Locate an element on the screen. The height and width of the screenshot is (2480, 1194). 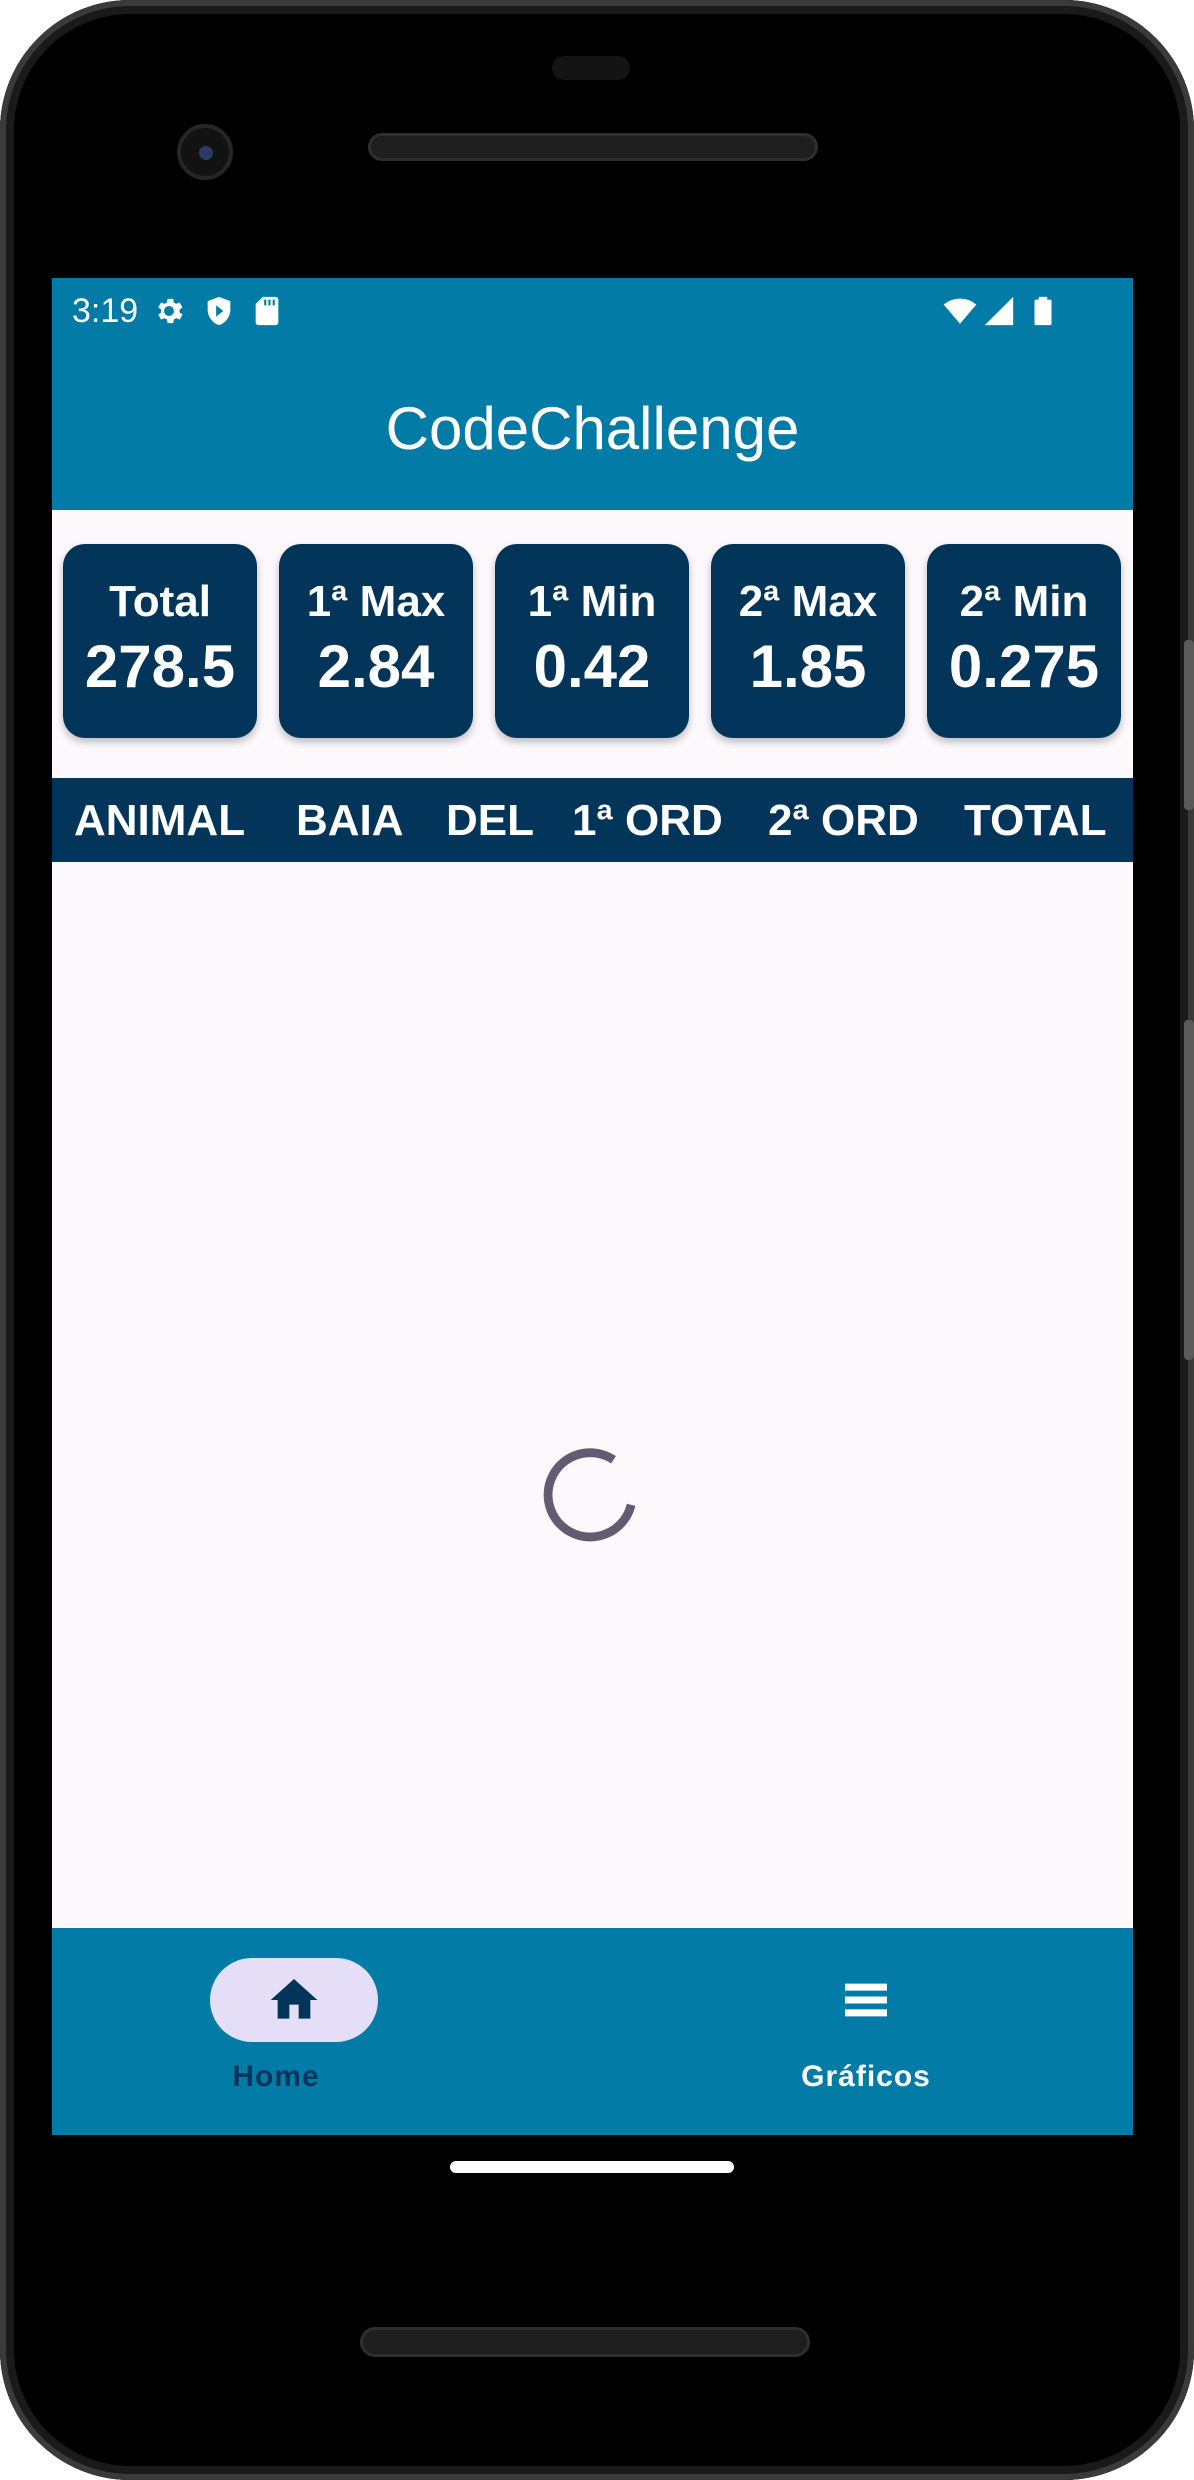
proximity-sensor is located at coordinates (591, 68).